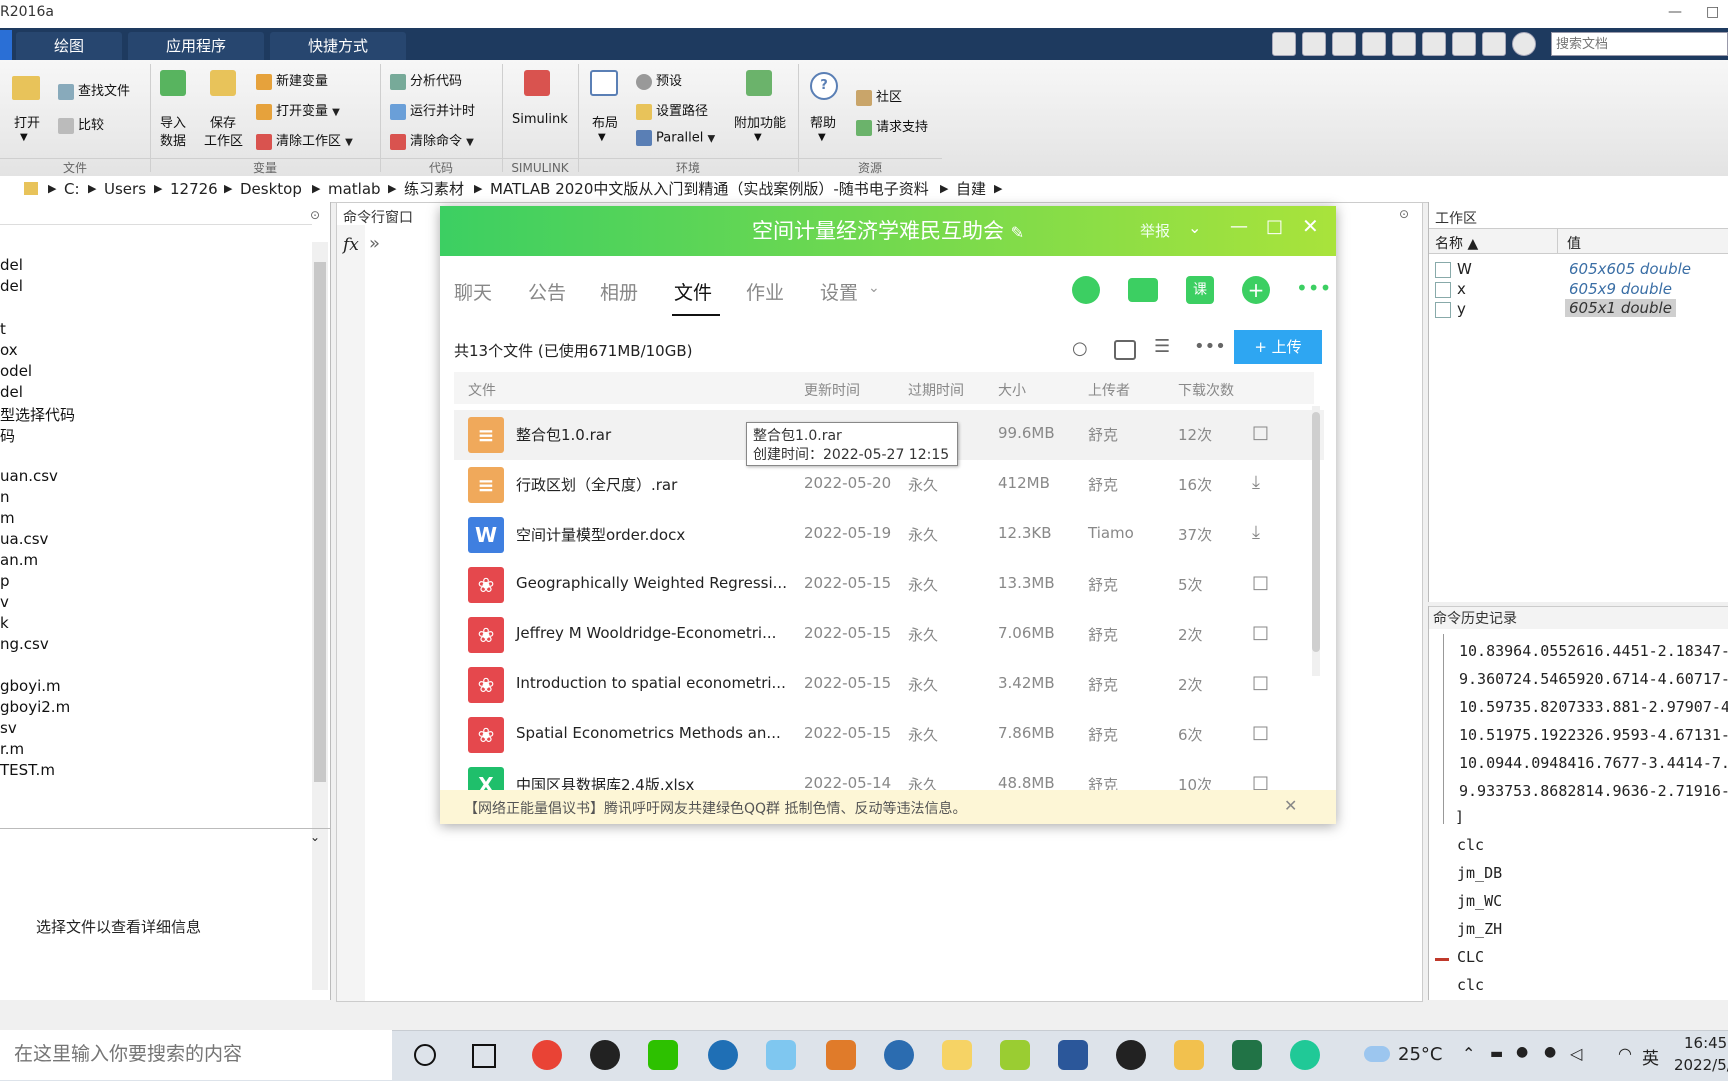 The height and width of the screenshot is (1081, 1728). Describe the element at coordinates (94, 90) in the screenshot. I see `find-files-button: 查找文件` at that location.